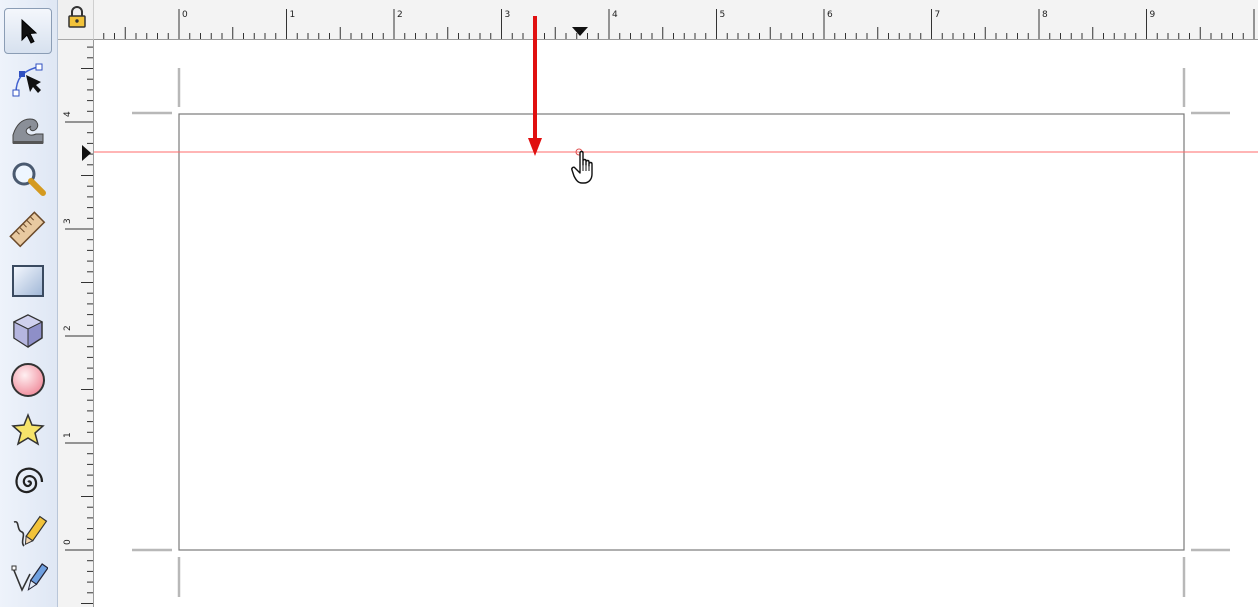 Image resolution: width=1258 pixels, height=607 pixels. I want to click on pen-tool-button, so click(28, 580).